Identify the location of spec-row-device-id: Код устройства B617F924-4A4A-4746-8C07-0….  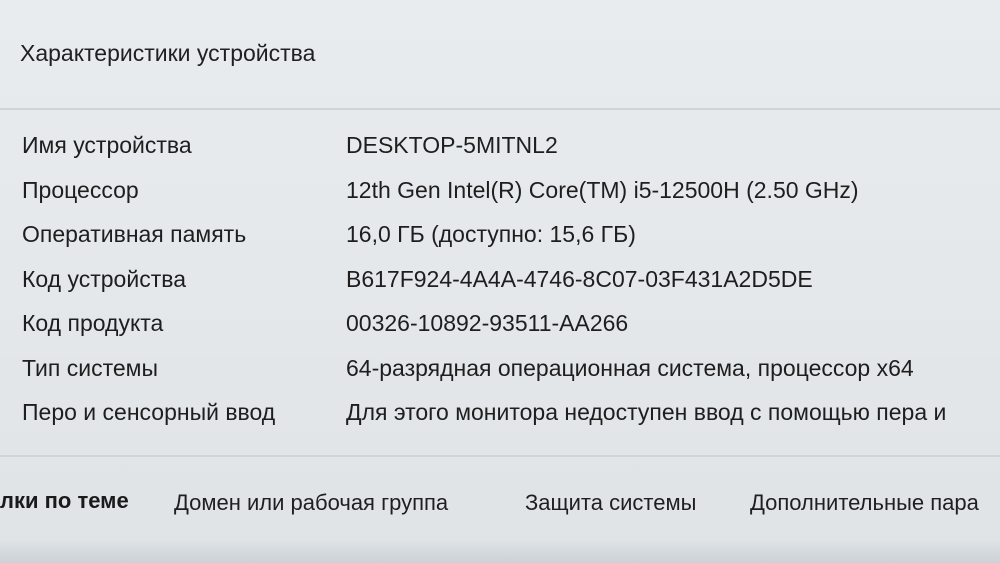
(500, 282).